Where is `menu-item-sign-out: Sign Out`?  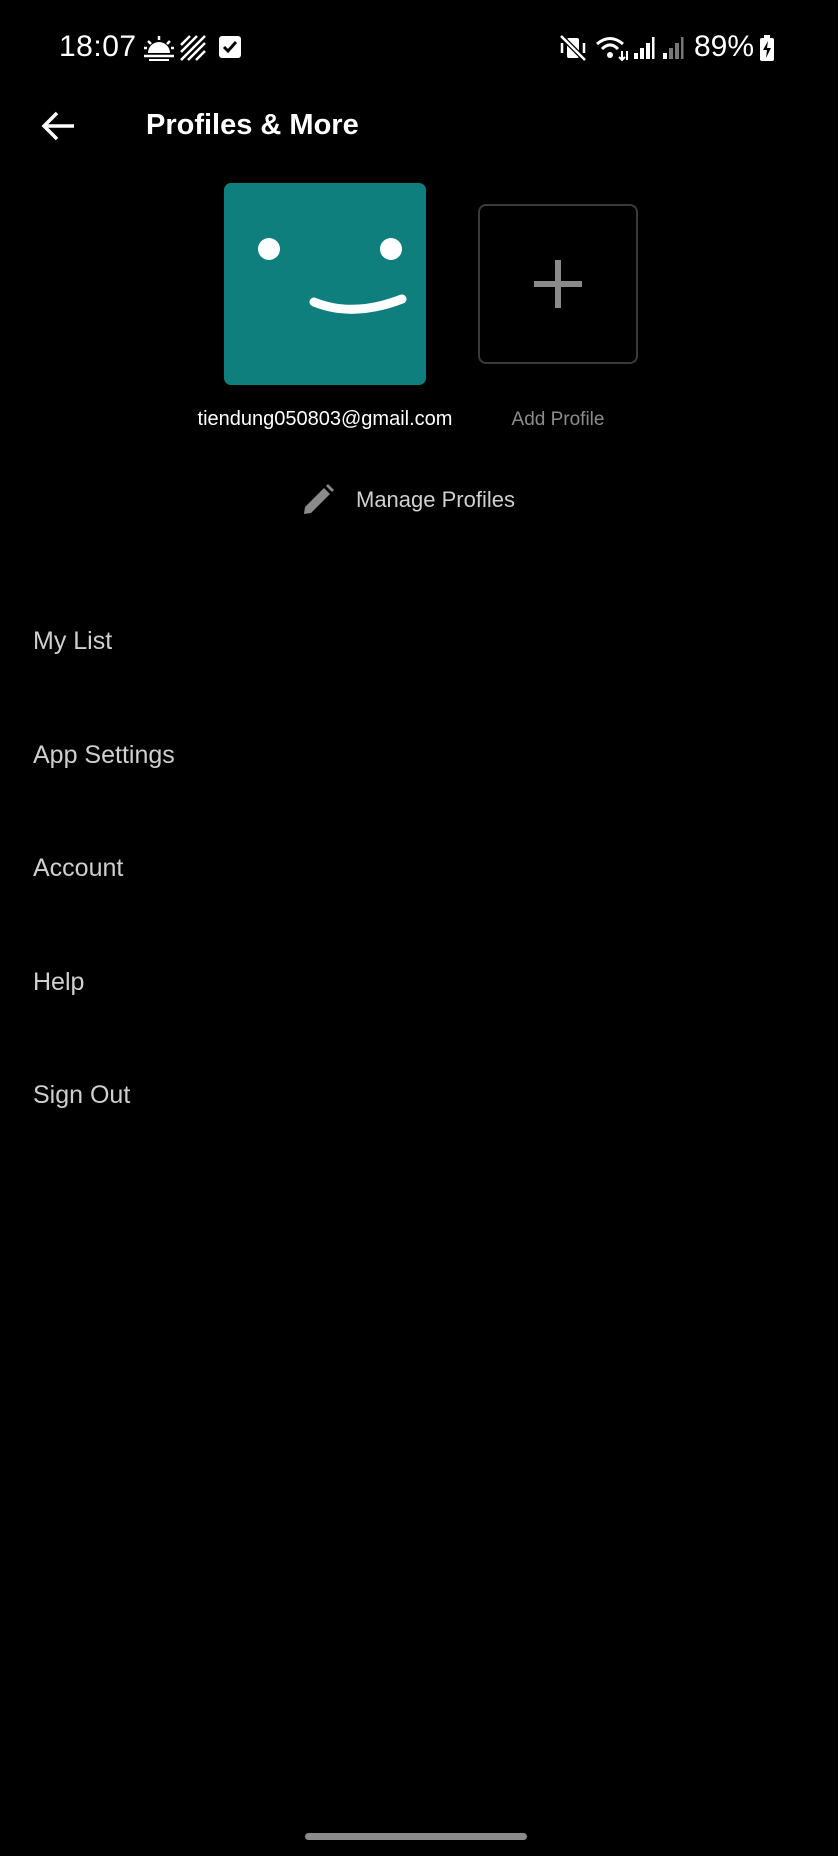 menu-item-sign-out: Sign Out is located at coordinates (419, 1106).